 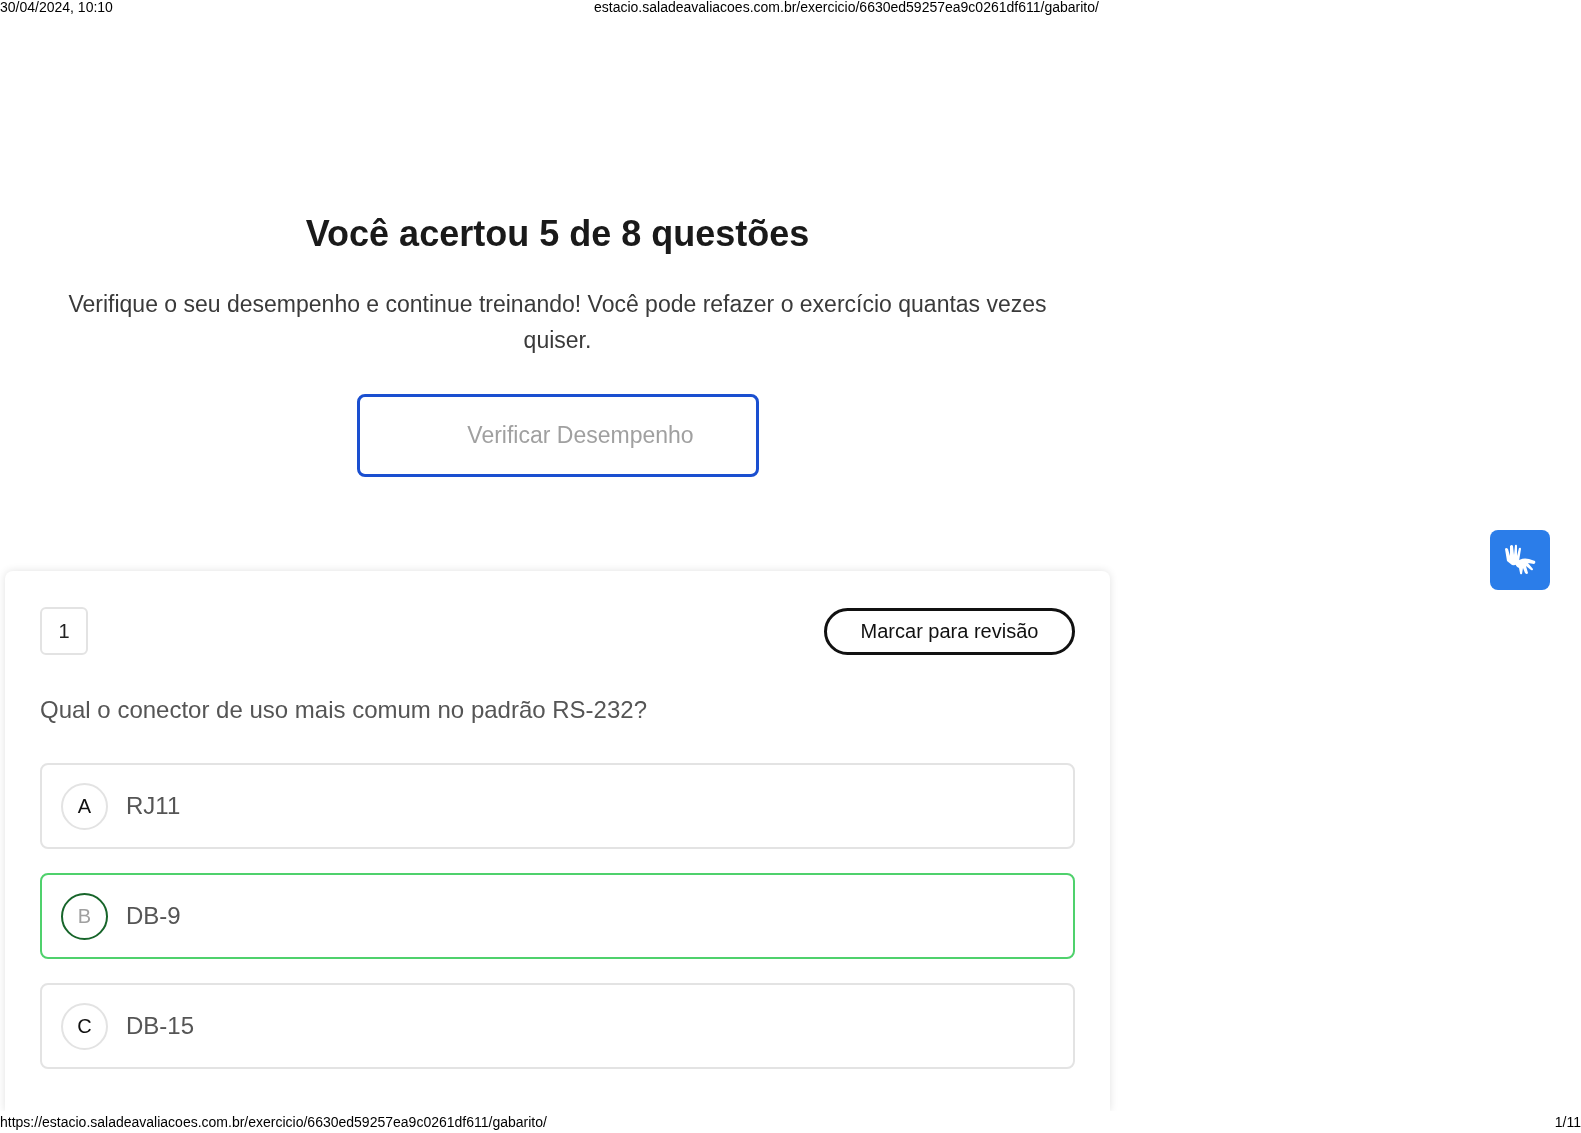 I want to click on result-title: Você acertou 5 de 8 questões, so click(x=557, y=234).